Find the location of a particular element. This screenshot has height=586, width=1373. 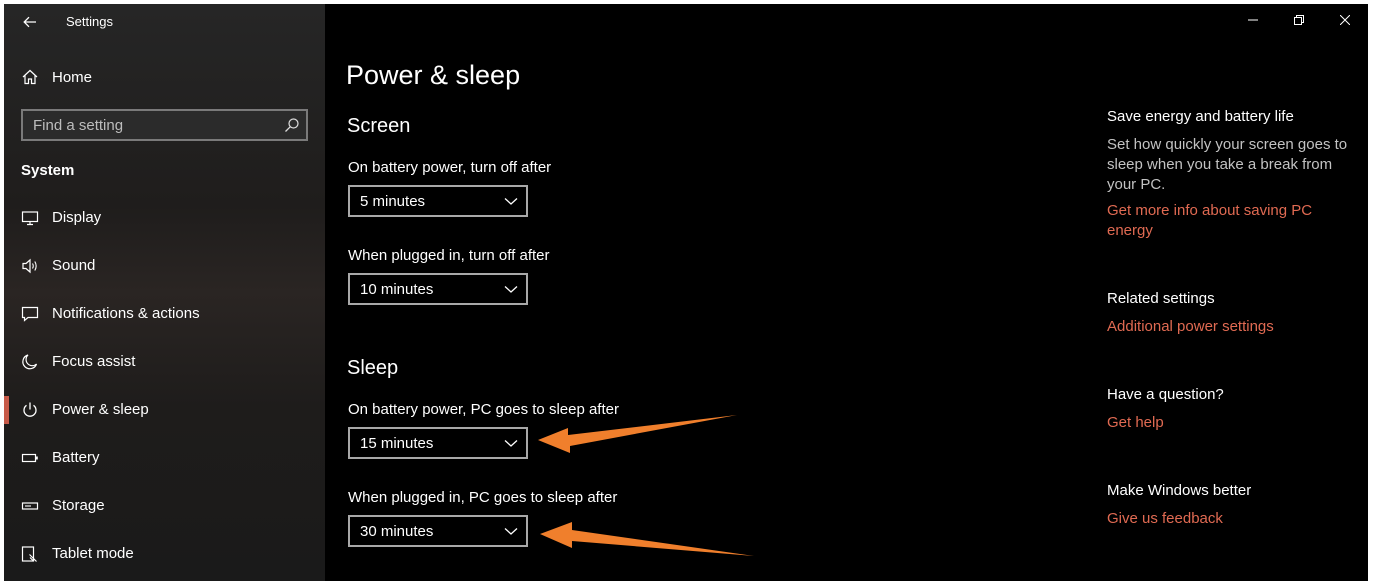

dropdown-value: 15 minutes is located at coordinates (397, 443).